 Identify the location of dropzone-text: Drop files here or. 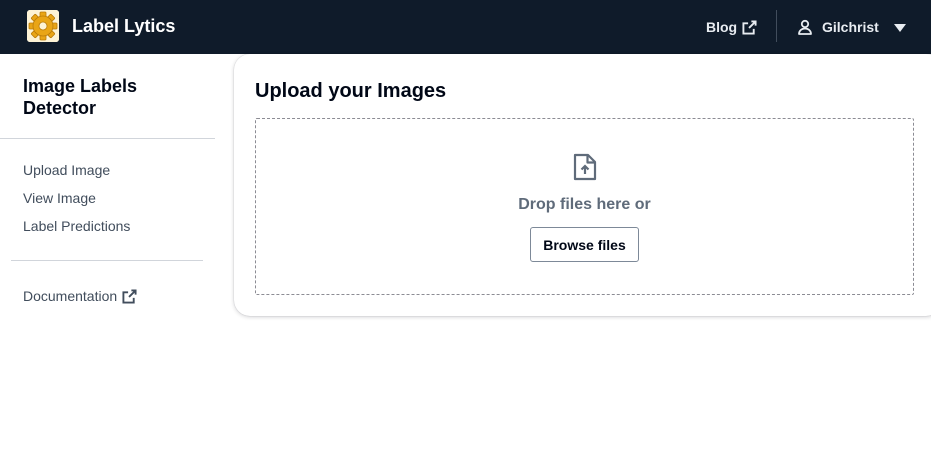
(584, 204).